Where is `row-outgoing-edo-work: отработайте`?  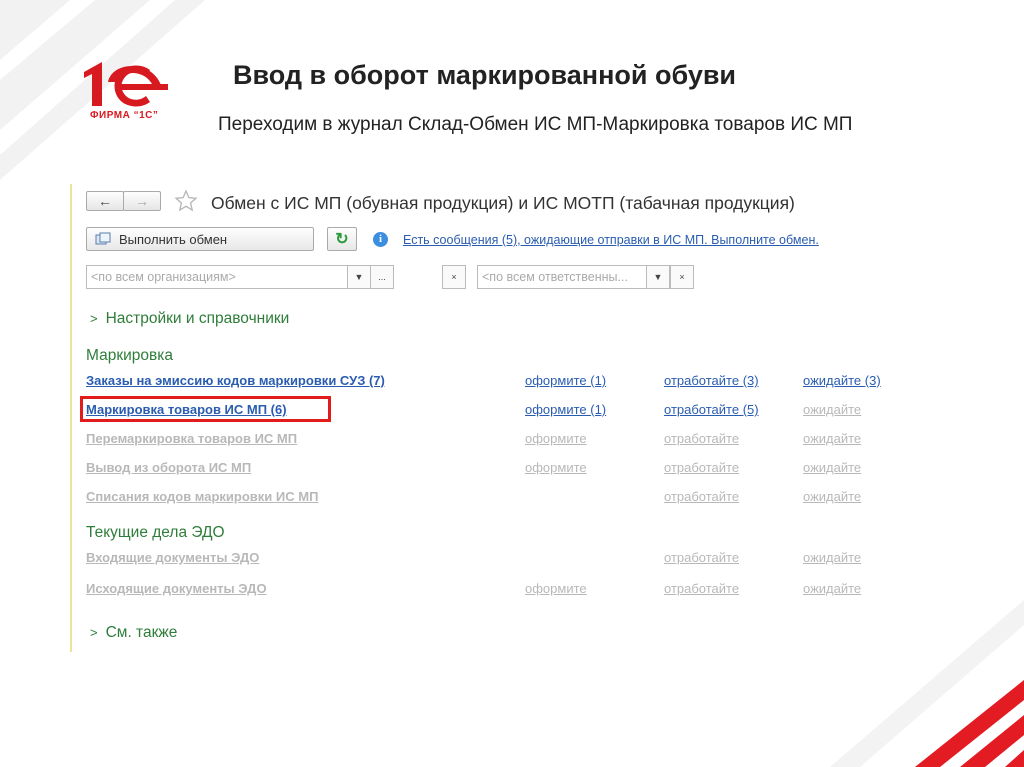
row-outgoing-edo-work: отработайте is located at coordinates (701, 588).